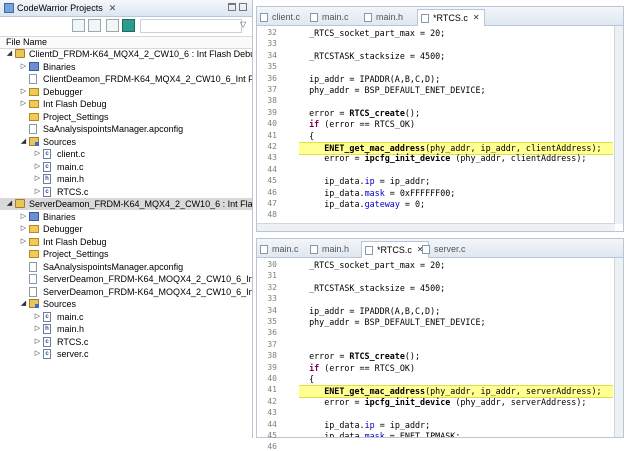 The width and height of the screenshot is (624, 451). I want to click on line-number: 36, so click(272, 78).